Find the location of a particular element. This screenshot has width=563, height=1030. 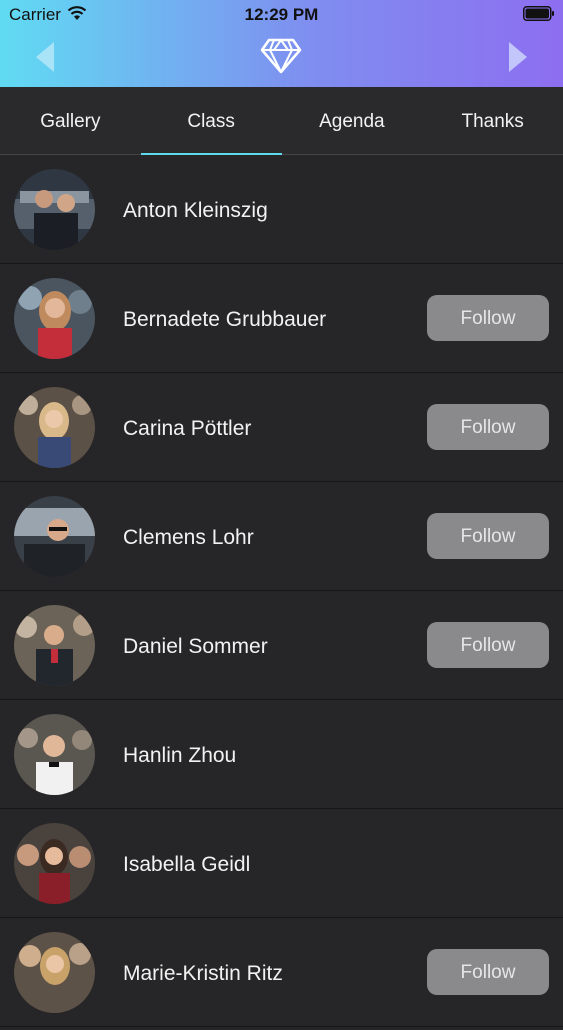

back-button is located at coordinates (45, 57).